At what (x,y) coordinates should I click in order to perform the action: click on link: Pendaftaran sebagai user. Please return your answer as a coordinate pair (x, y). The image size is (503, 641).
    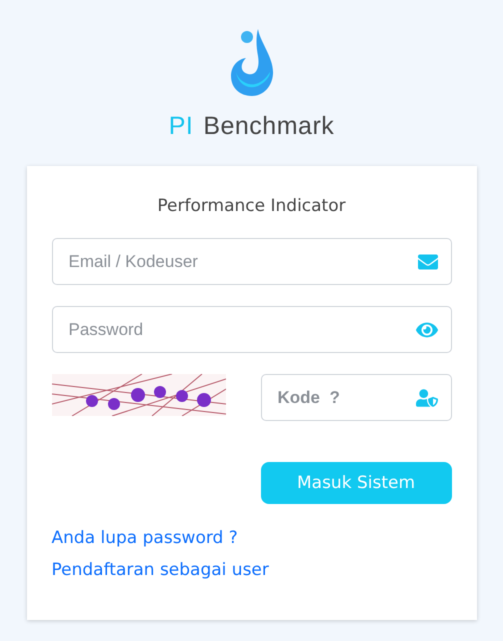
    Looking at the image, I should click on (160, 570).